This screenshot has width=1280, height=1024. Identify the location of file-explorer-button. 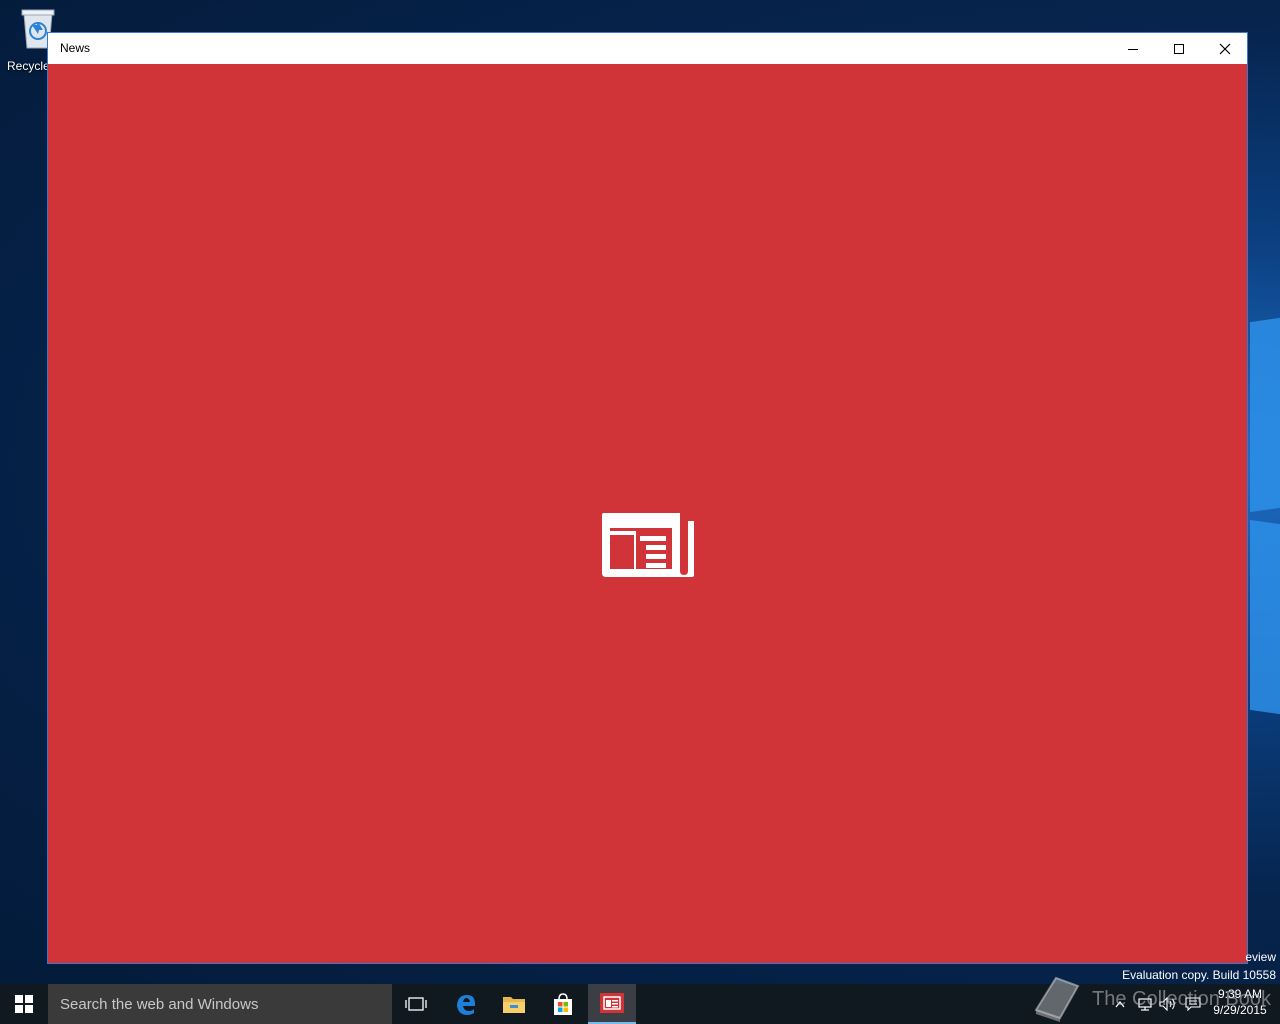
(514, 1004).